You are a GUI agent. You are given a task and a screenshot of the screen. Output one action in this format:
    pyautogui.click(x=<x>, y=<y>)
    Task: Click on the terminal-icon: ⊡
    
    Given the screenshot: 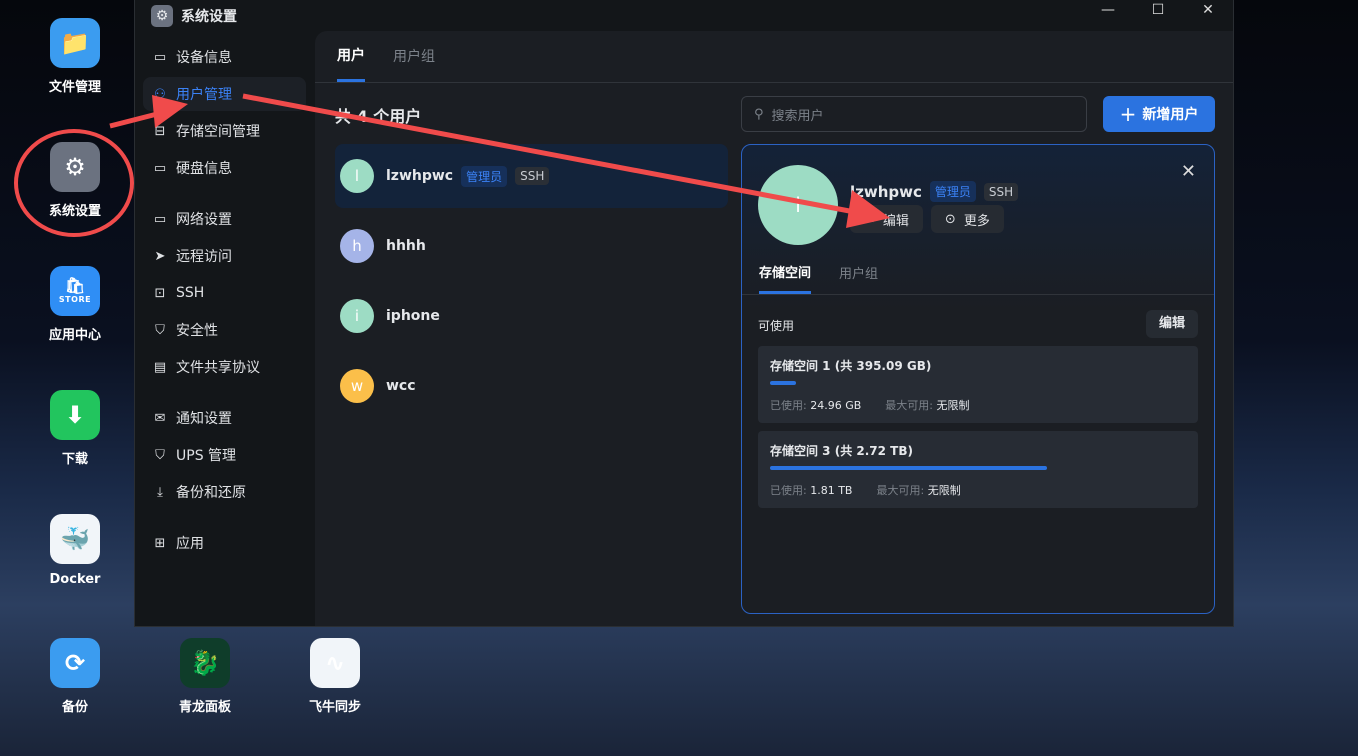 What is the action you would take?
    pyautogui.click(x=160, y=293)
    